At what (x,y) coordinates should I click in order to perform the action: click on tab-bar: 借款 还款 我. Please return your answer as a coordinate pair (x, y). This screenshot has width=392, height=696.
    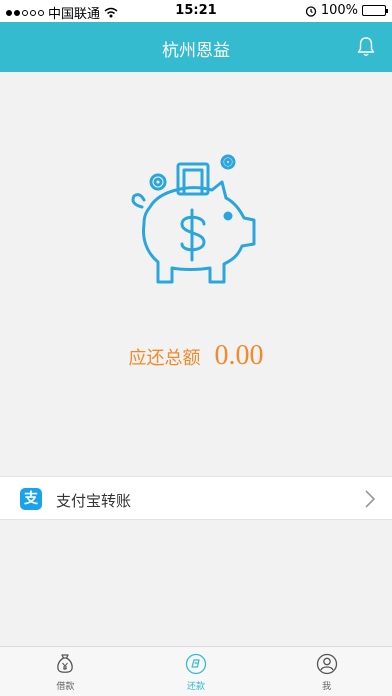
    Looking at the image, I should click on (196, 671).